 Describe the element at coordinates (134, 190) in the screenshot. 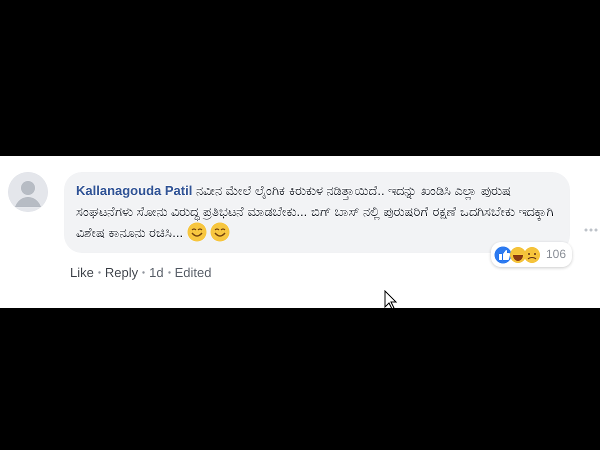

I see `author-name: Kallanagouda Patil` at that location.